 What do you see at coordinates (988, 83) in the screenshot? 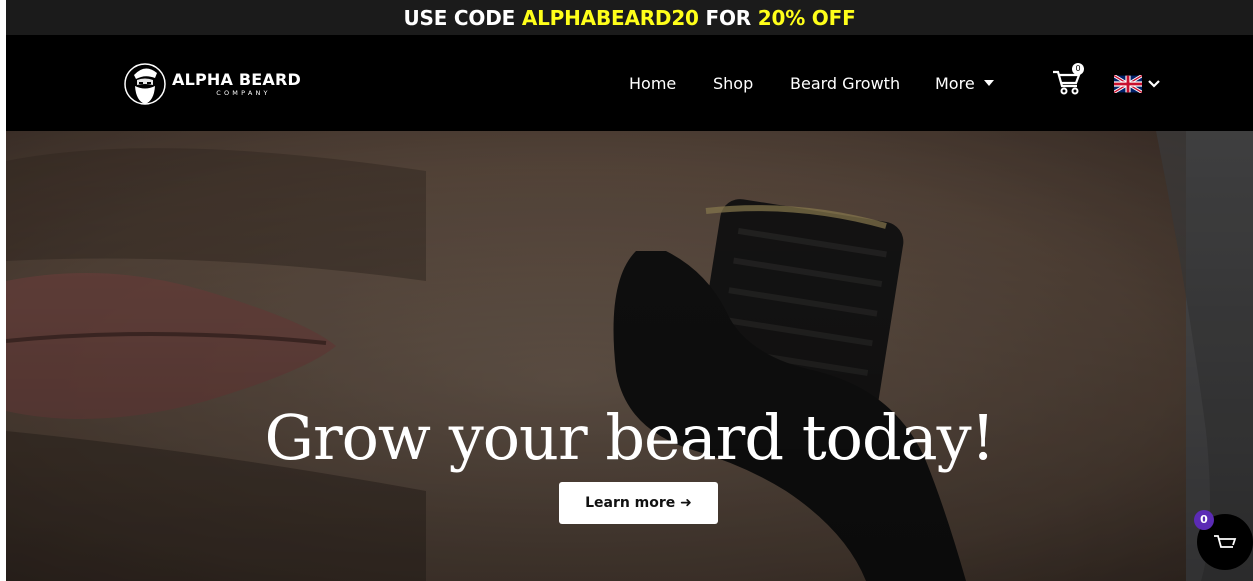
I see `caret-down-icon` at bounding box center [988, 83].